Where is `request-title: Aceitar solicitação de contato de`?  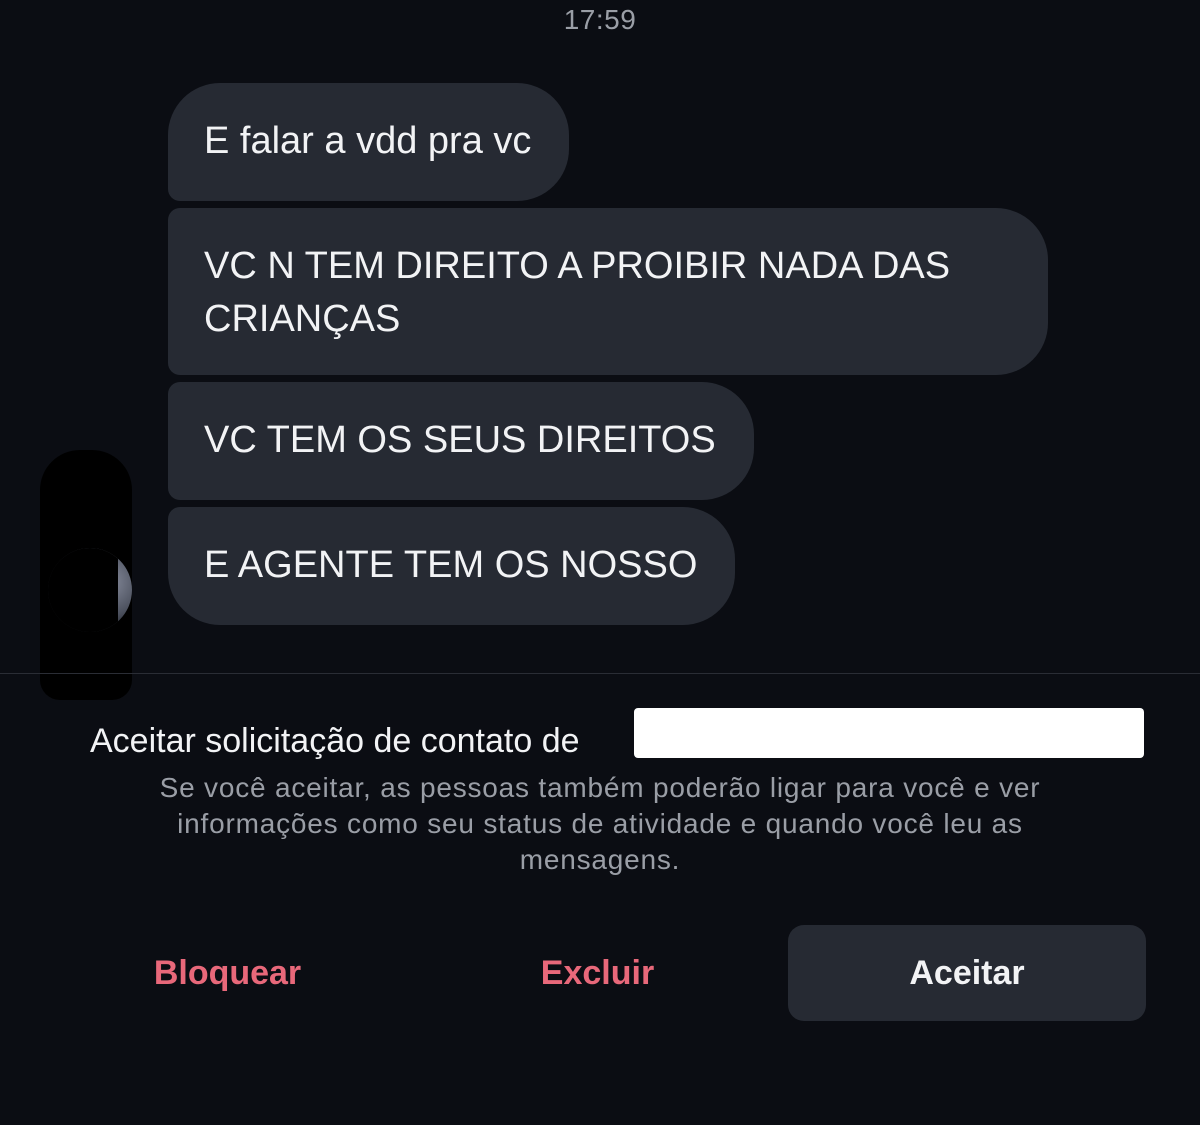
request-title: Aceitar solicitação de contato de is located at coordinates (335, 741).